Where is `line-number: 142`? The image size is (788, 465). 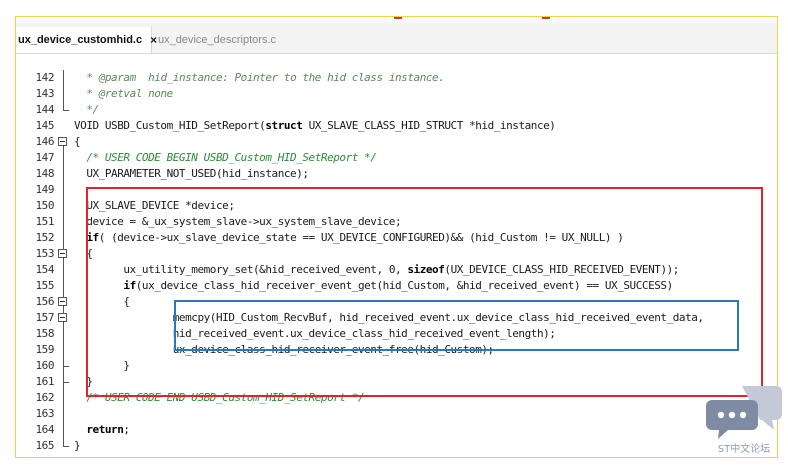 line-number: 142 is located at coordinates (44, 77).